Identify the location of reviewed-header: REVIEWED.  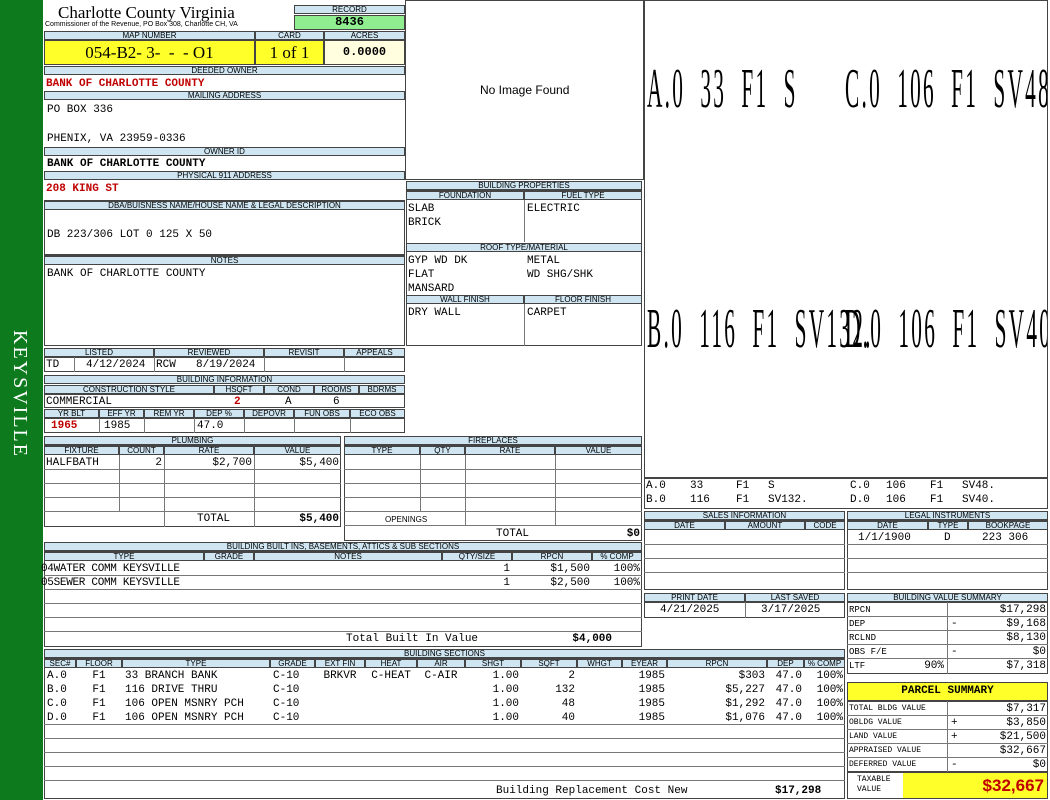
(209, 352).